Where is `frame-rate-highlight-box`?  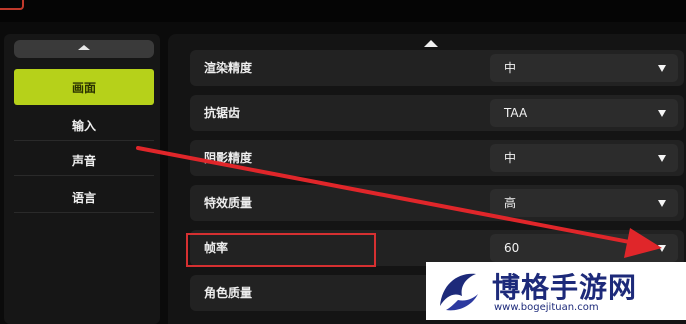 frame-rate-highlight-box is located at coordinates (281, 250).